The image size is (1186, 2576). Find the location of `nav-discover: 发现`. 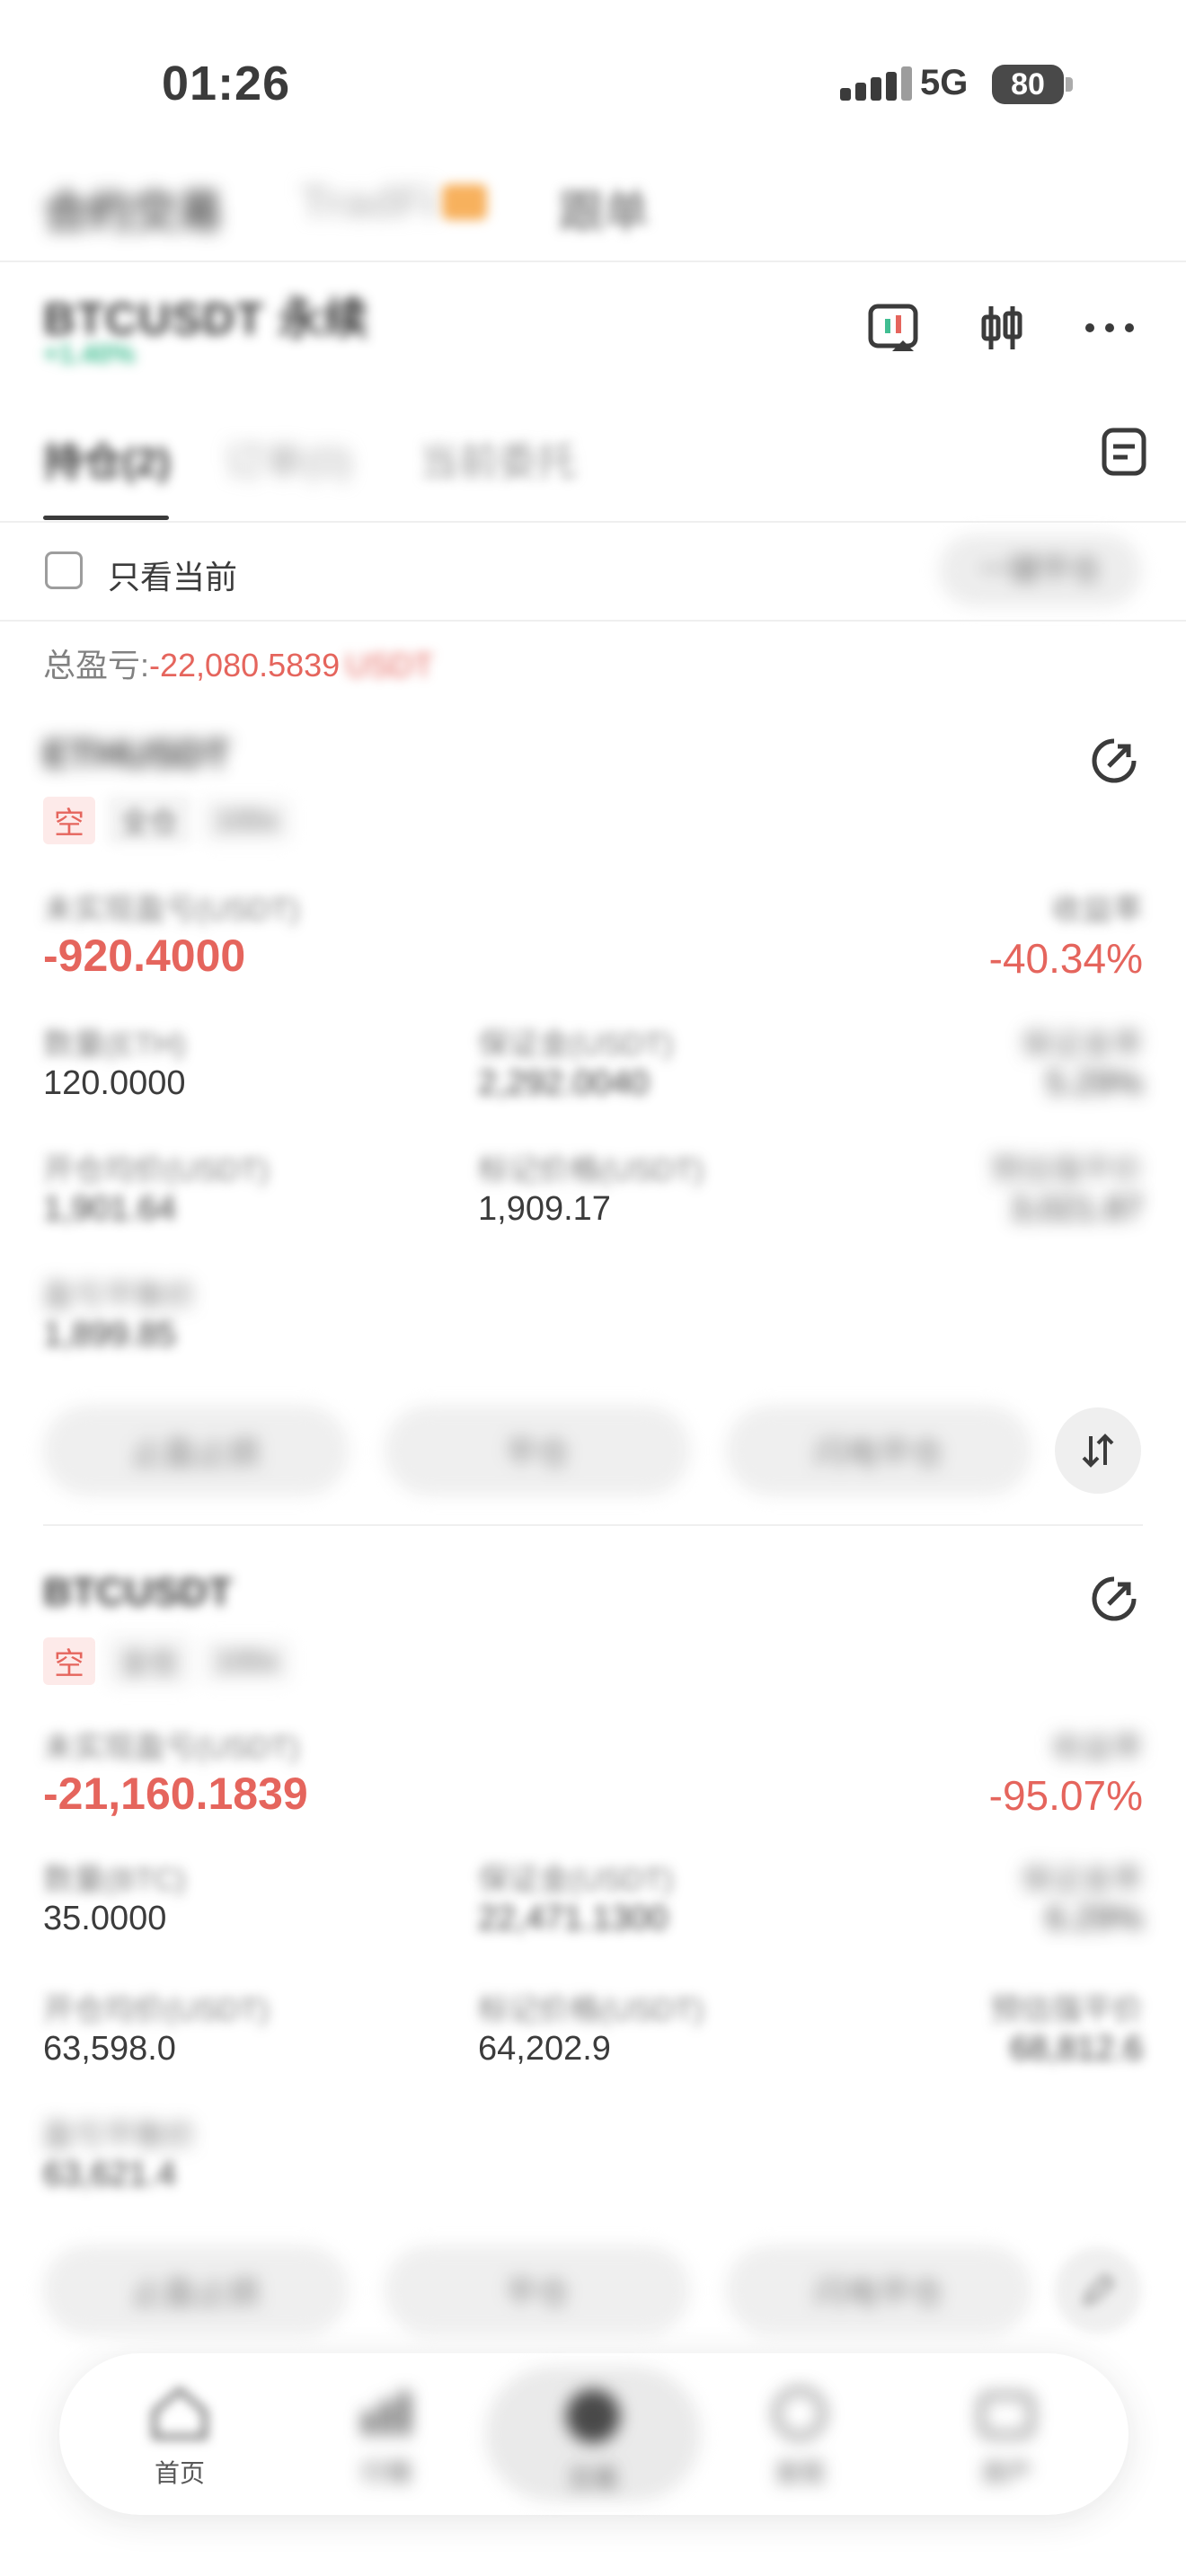

nav-discover: 发现 is located at coordinates (800, 2437).